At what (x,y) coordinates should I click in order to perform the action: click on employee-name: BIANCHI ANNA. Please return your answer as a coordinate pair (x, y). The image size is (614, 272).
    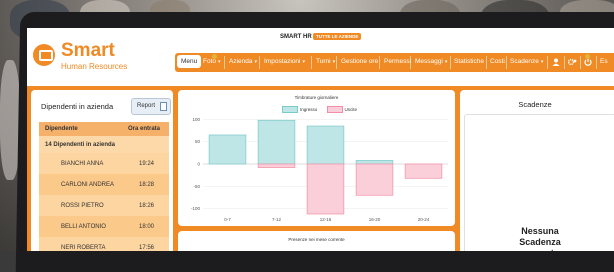
    Looking at the image, I should click on (82, 164).